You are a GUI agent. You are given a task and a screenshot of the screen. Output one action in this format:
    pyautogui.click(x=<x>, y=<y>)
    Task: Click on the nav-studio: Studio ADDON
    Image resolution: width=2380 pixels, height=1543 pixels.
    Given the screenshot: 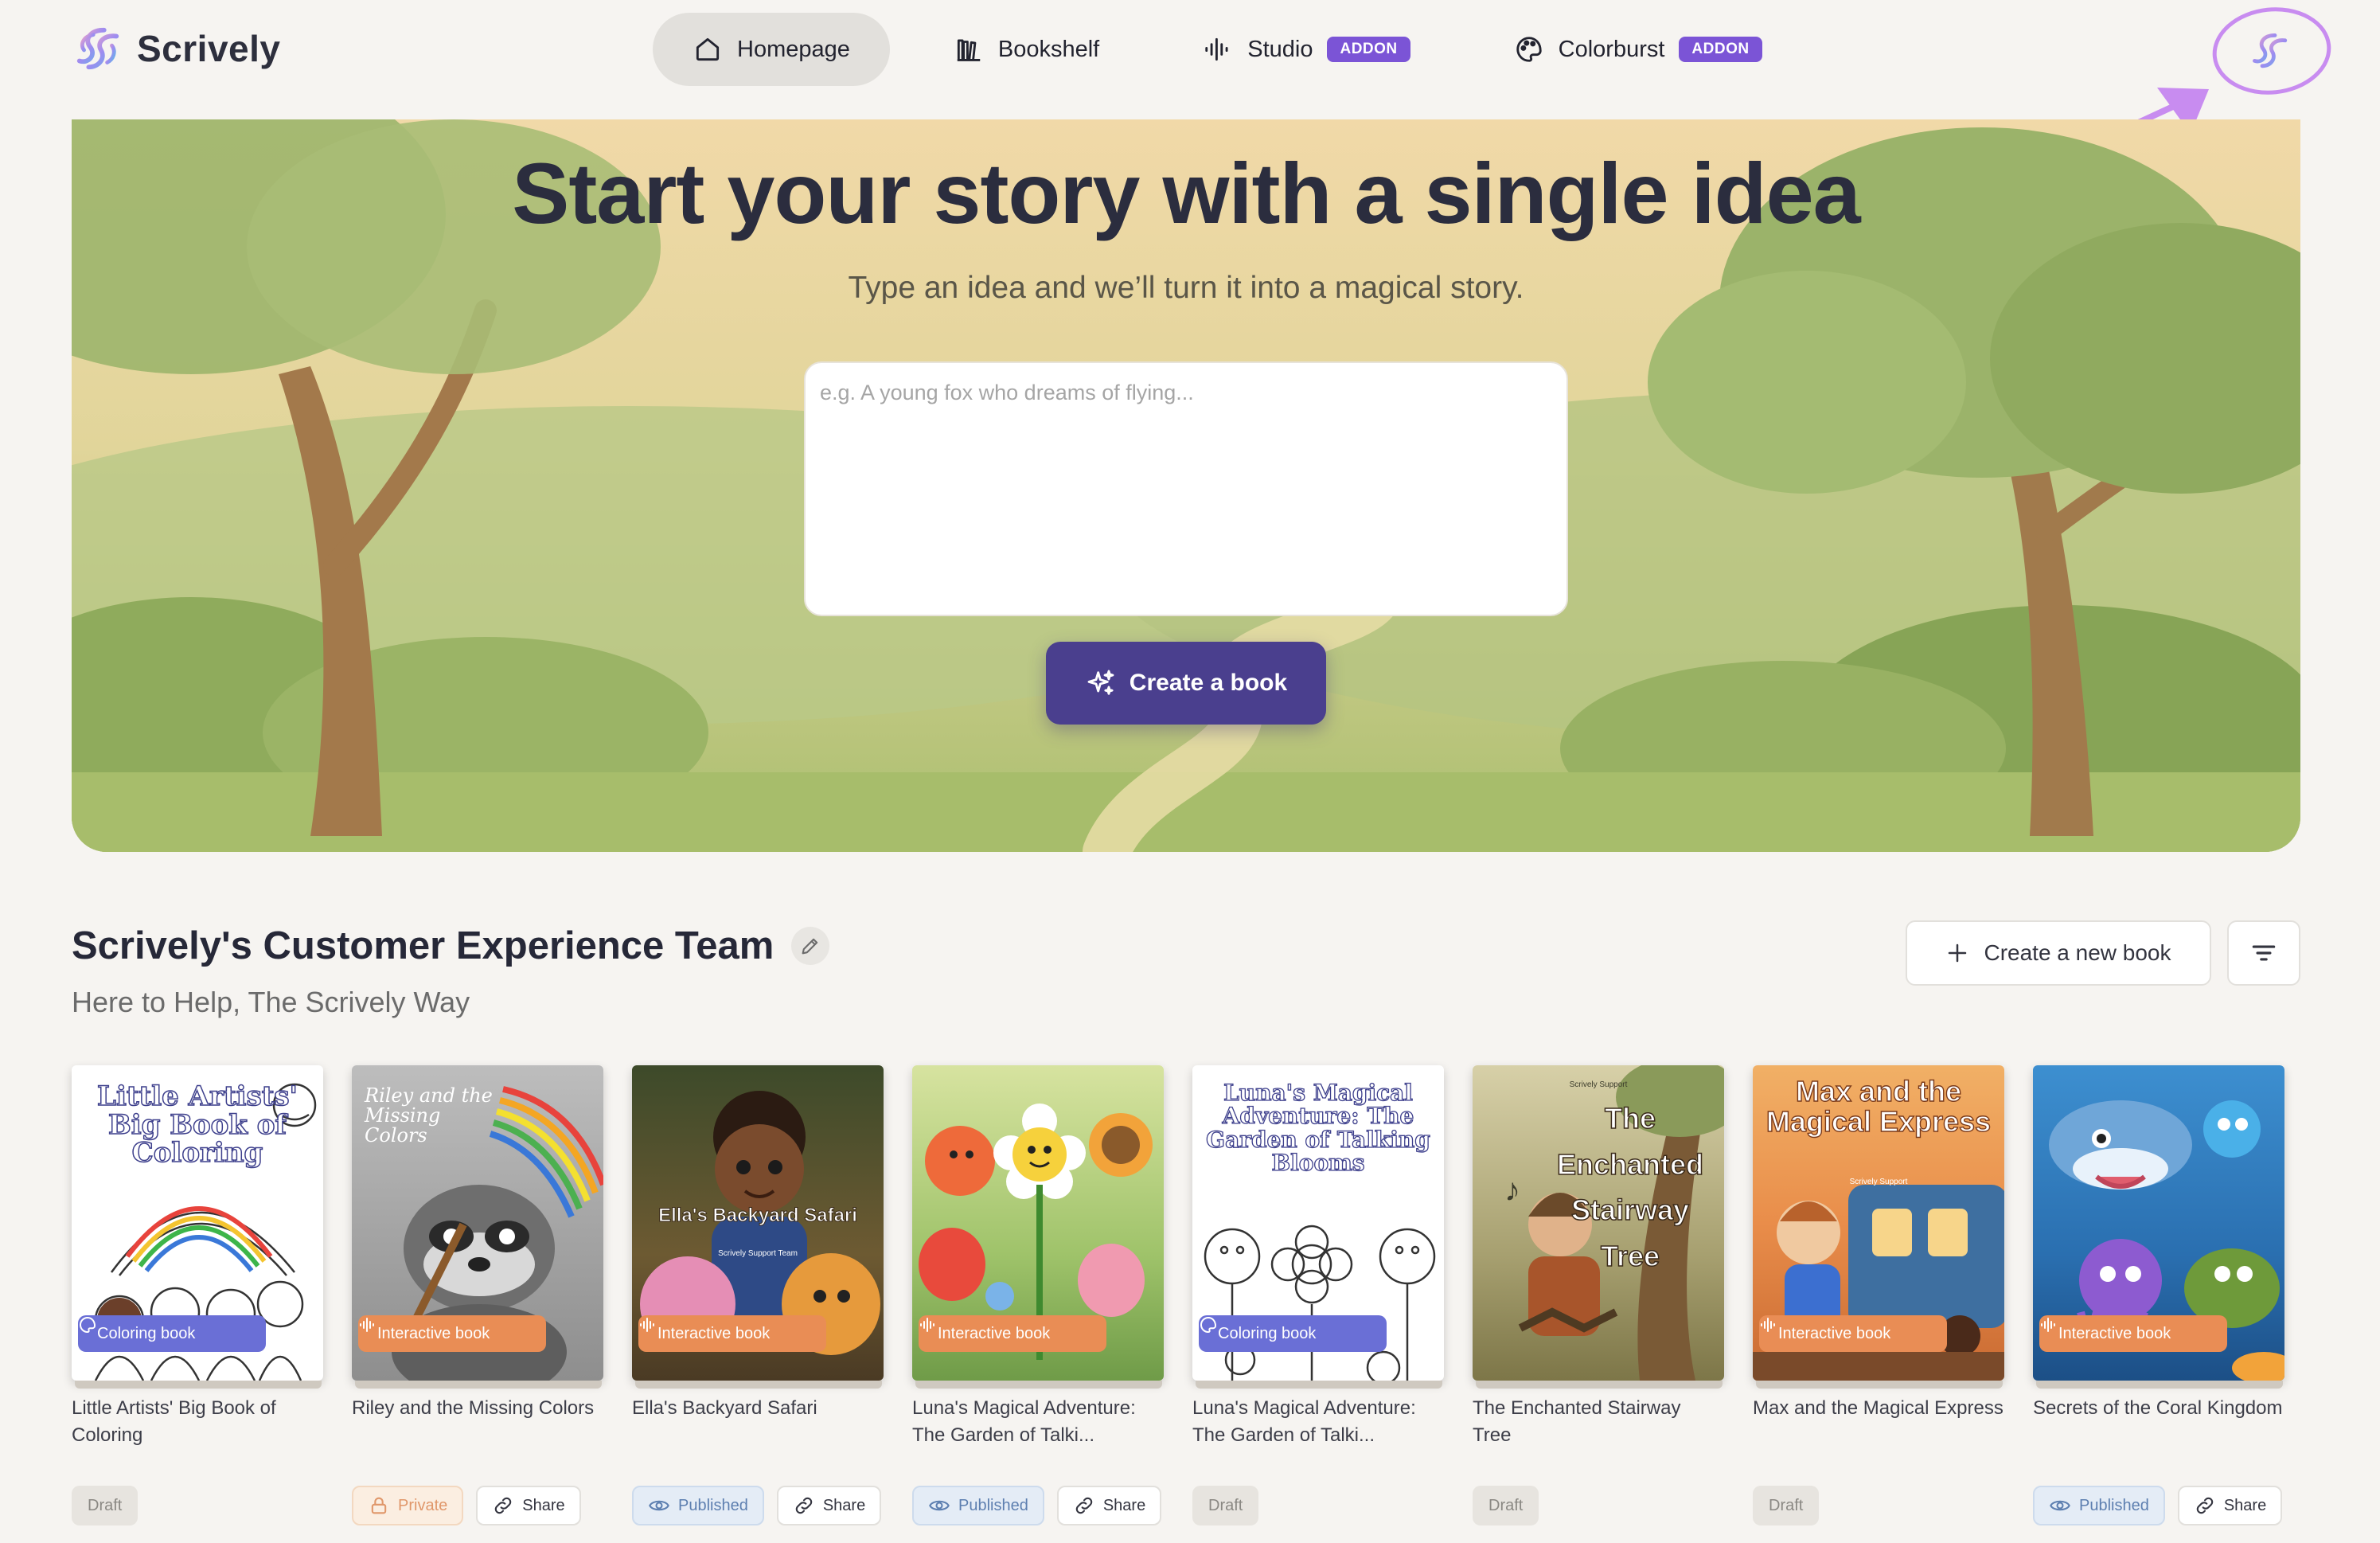 What is the action you would take?
    pyautogui.click(x=1306, y=50)
    